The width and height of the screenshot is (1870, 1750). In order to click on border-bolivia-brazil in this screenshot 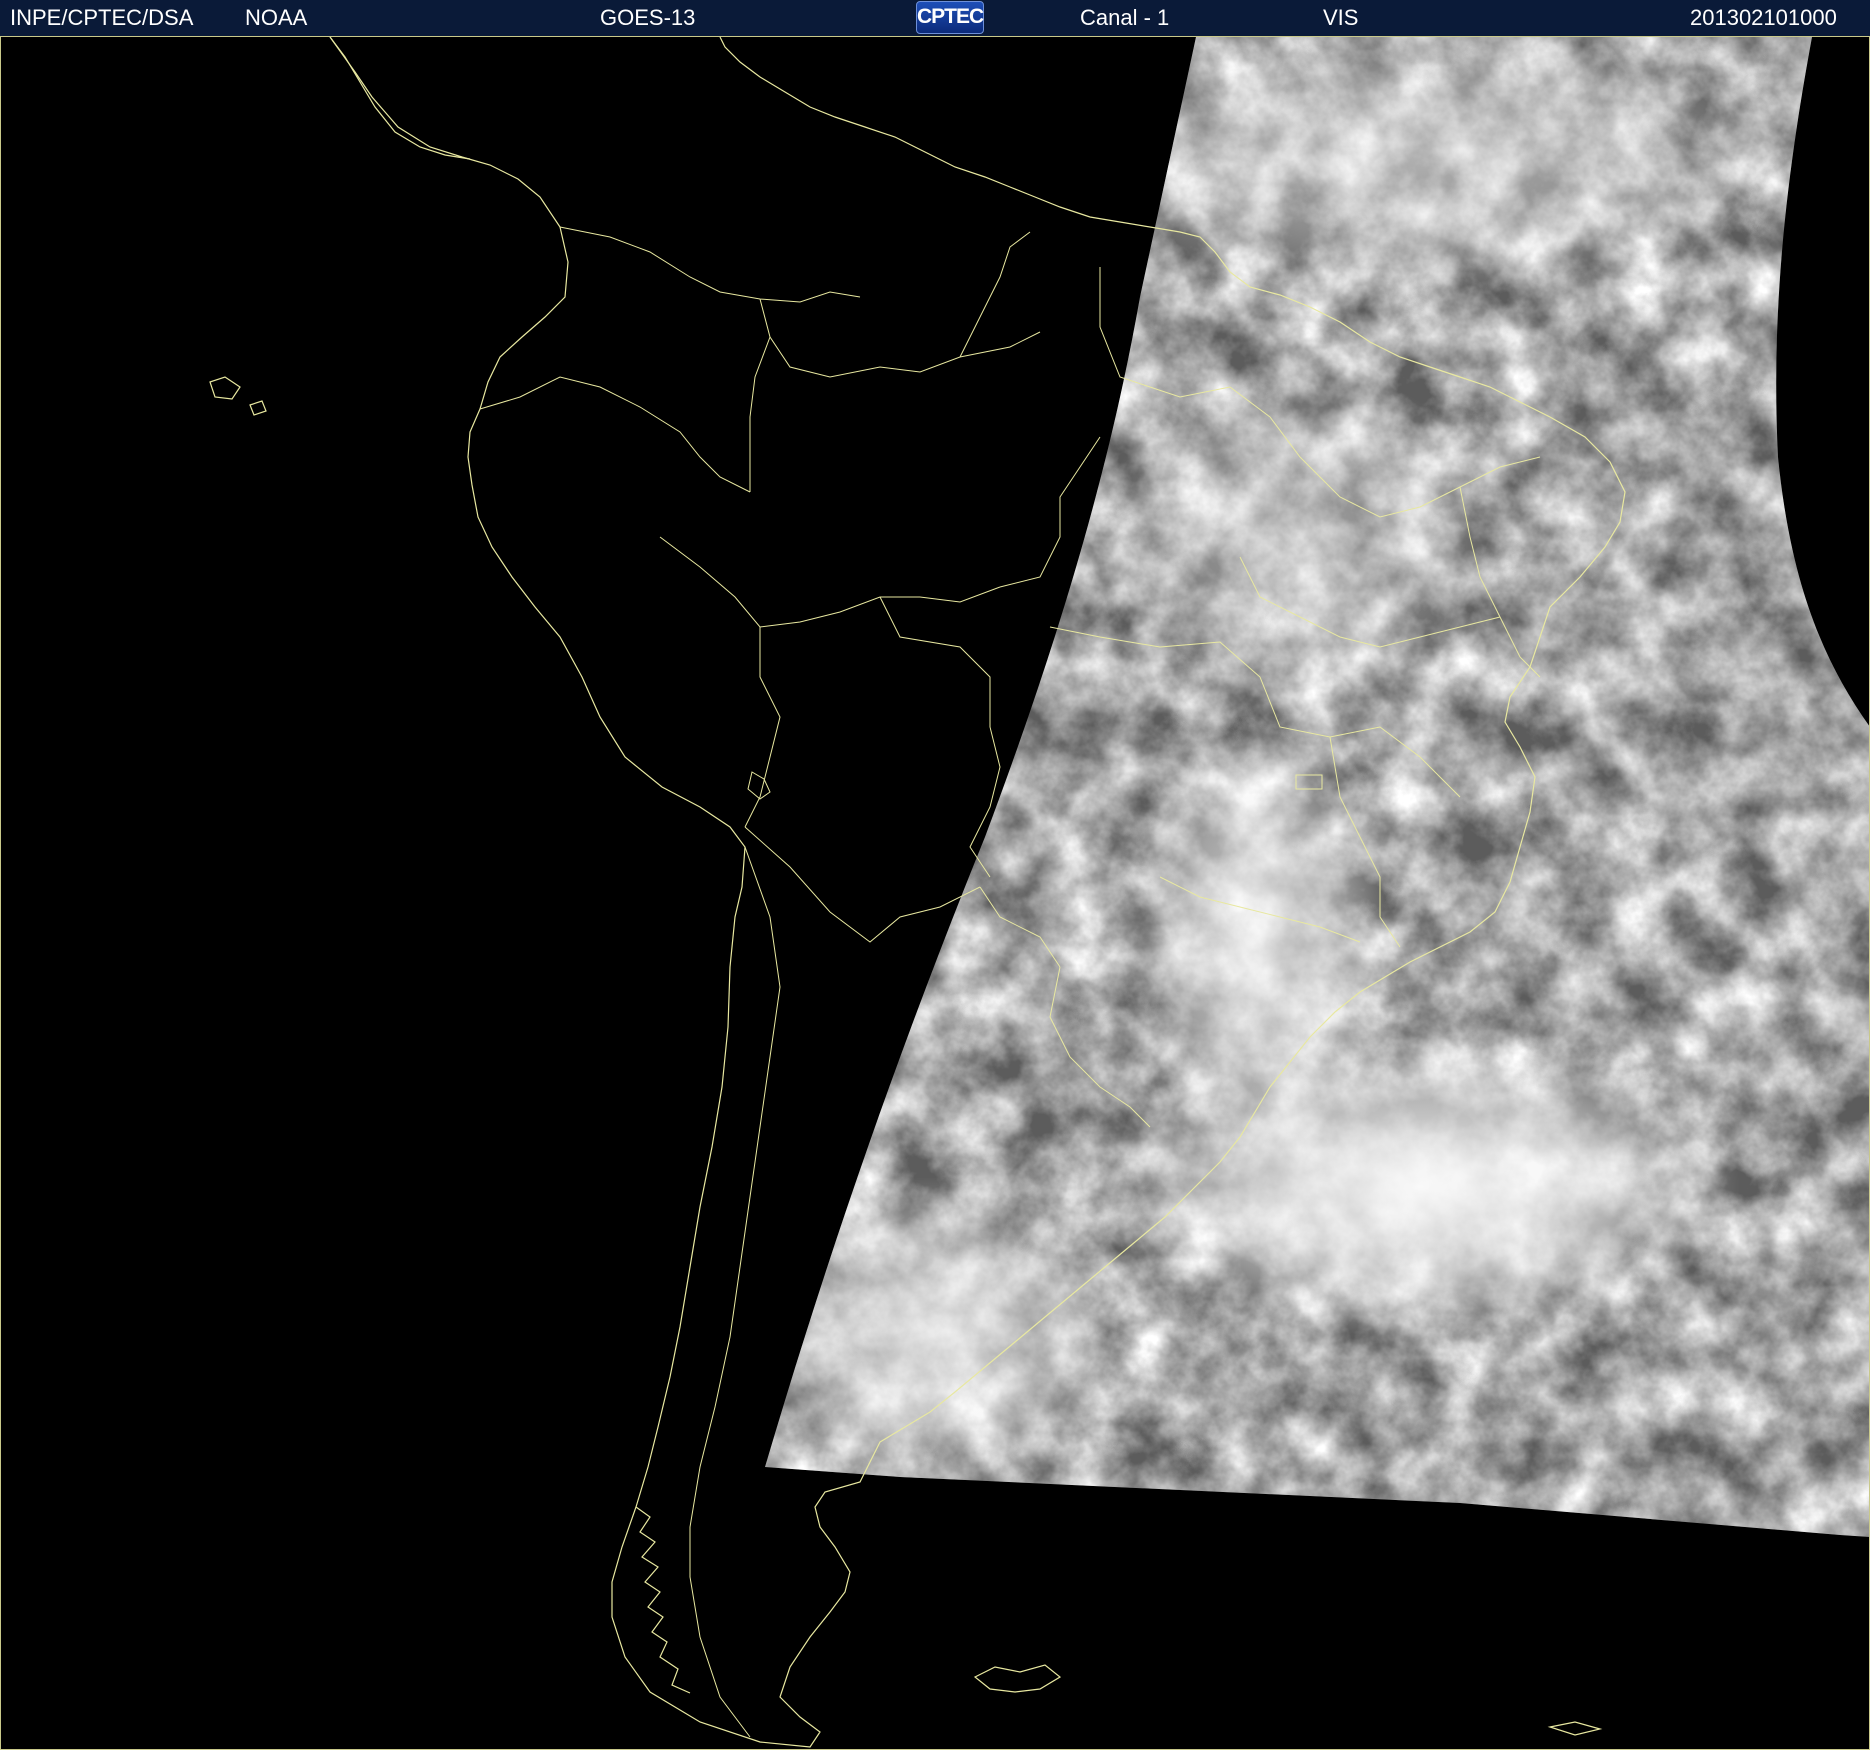, I will do `click(940, 737)`.